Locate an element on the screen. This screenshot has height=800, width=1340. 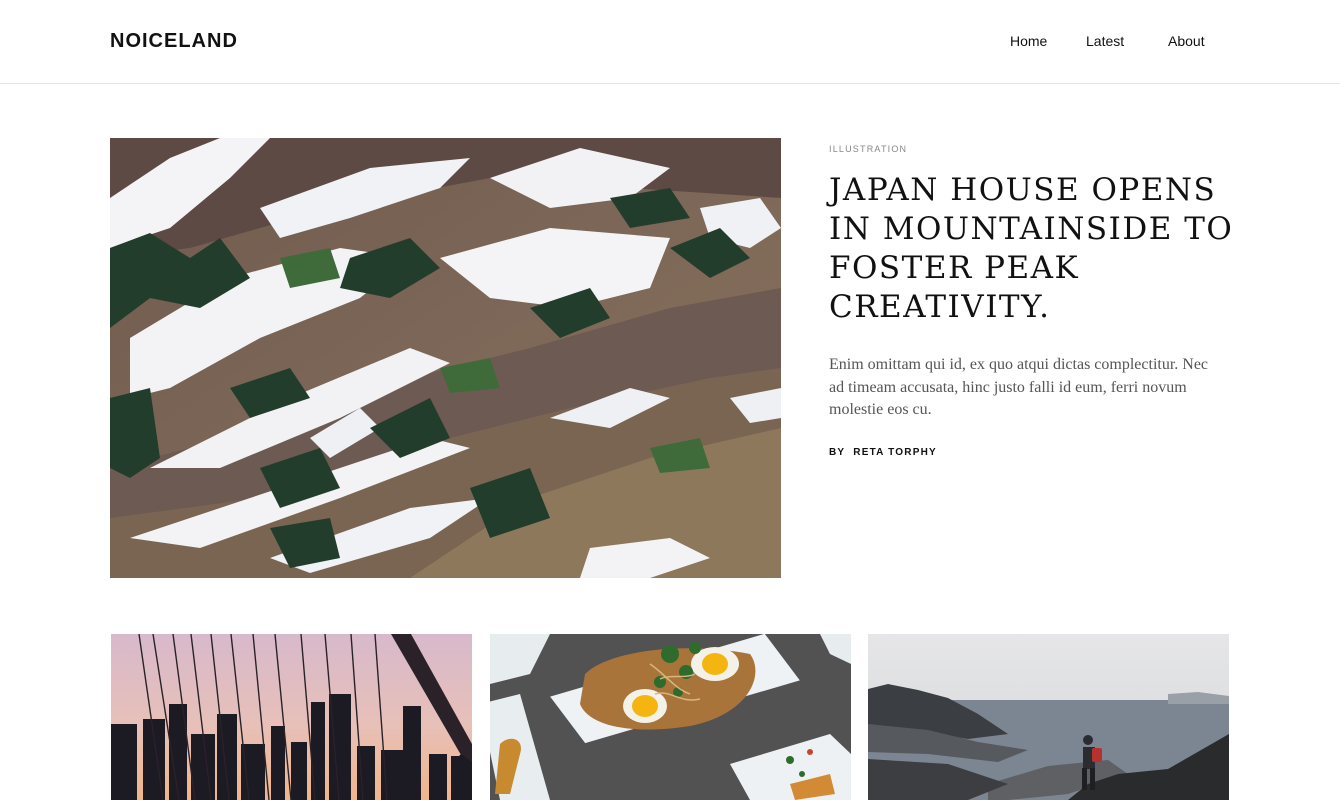
nav-home-link: Home is located at coordinates (1028, 41).